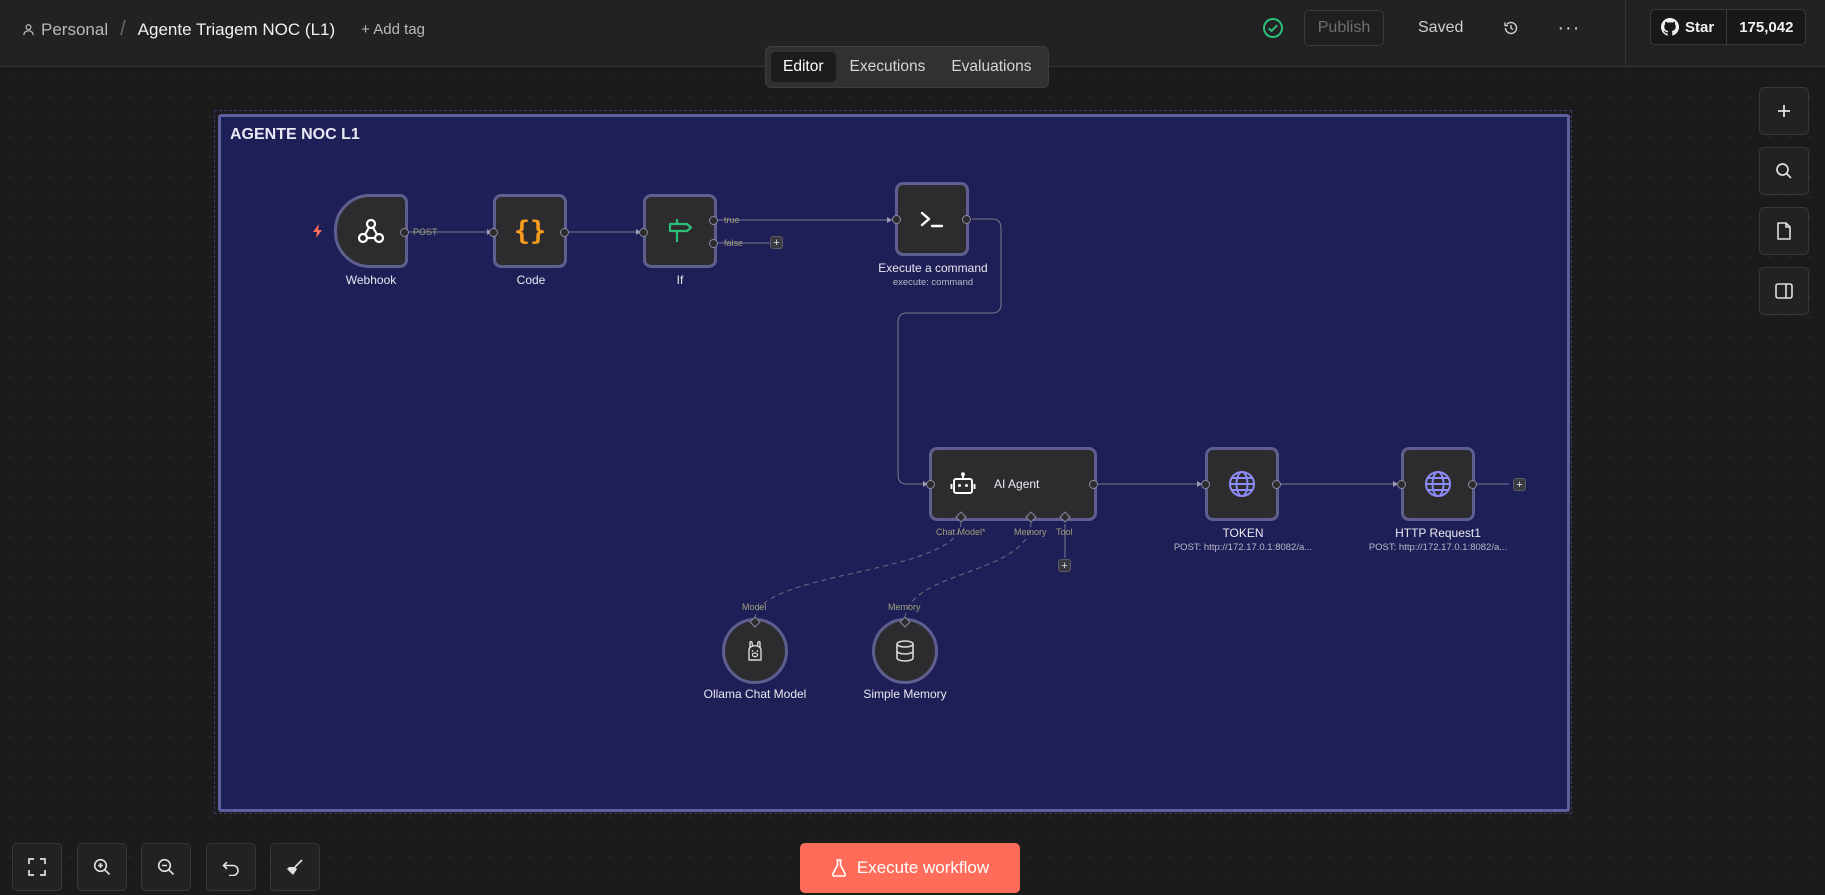 The height and width of the screenshot is (895, 1825). What do you see at coordinates (1438, 533) in the screenshot?
I see `node-http-request-label: HTTP Request1` at bounding box center [1438, 533].